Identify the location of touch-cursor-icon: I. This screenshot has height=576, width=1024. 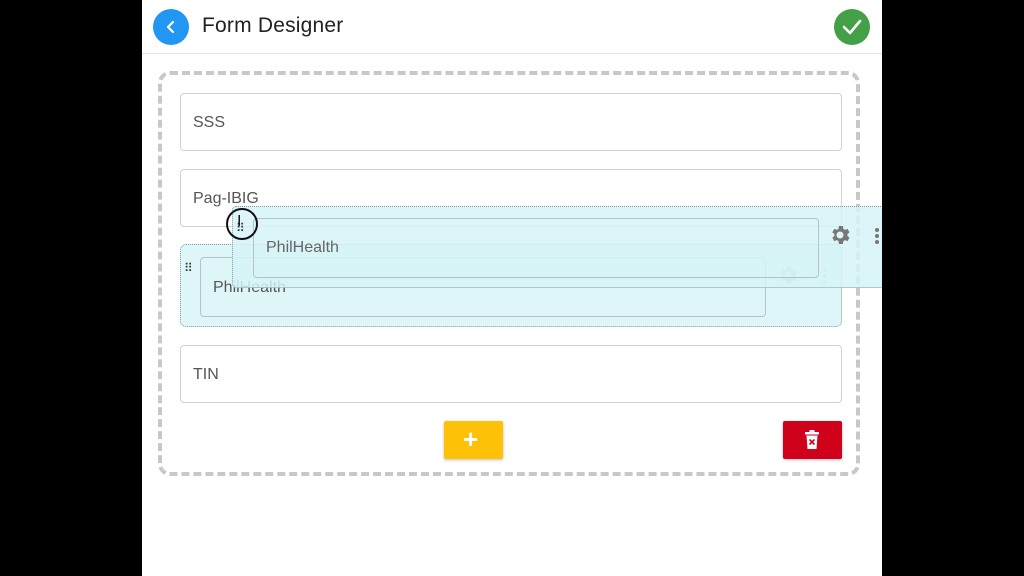
(242, 224).